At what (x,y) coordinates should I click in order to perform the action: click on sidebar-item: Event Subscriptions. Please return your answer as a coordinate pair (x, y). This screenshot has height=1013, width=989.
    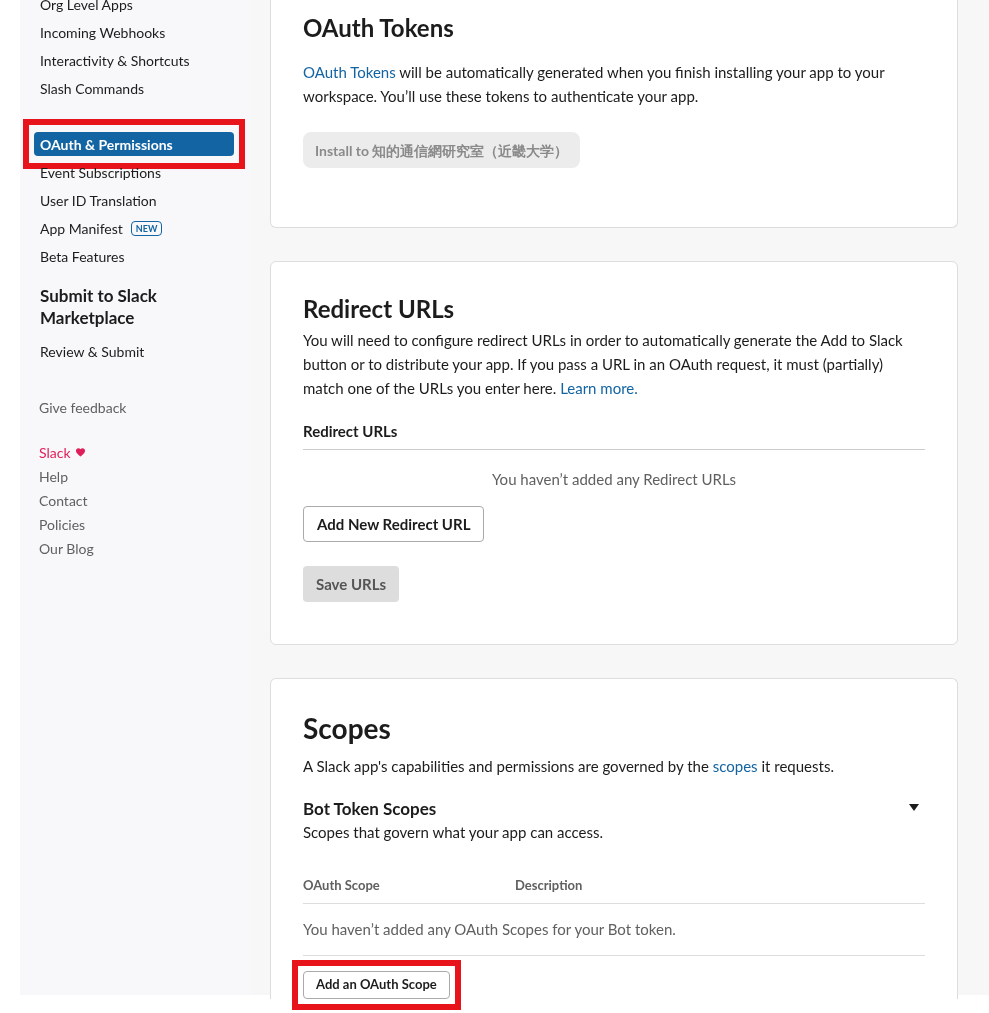
    Looking at the image, I should click on (134, 172).